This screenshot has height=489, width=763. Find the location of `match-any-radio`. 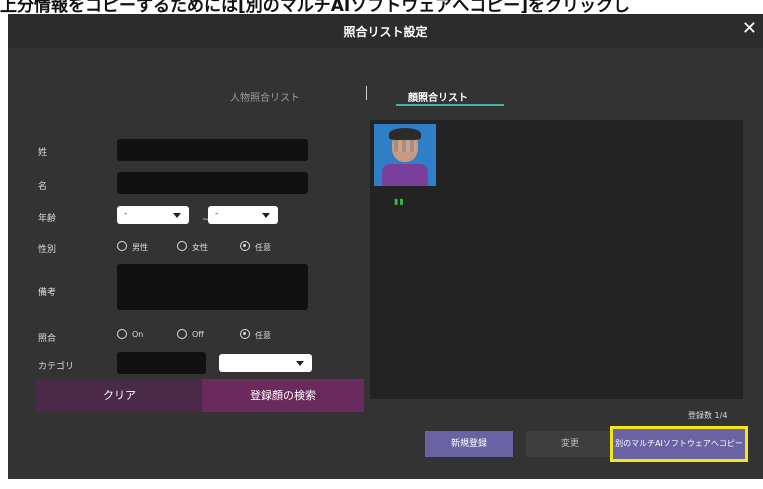

match-any-radio is located at coordinates (245, 334).